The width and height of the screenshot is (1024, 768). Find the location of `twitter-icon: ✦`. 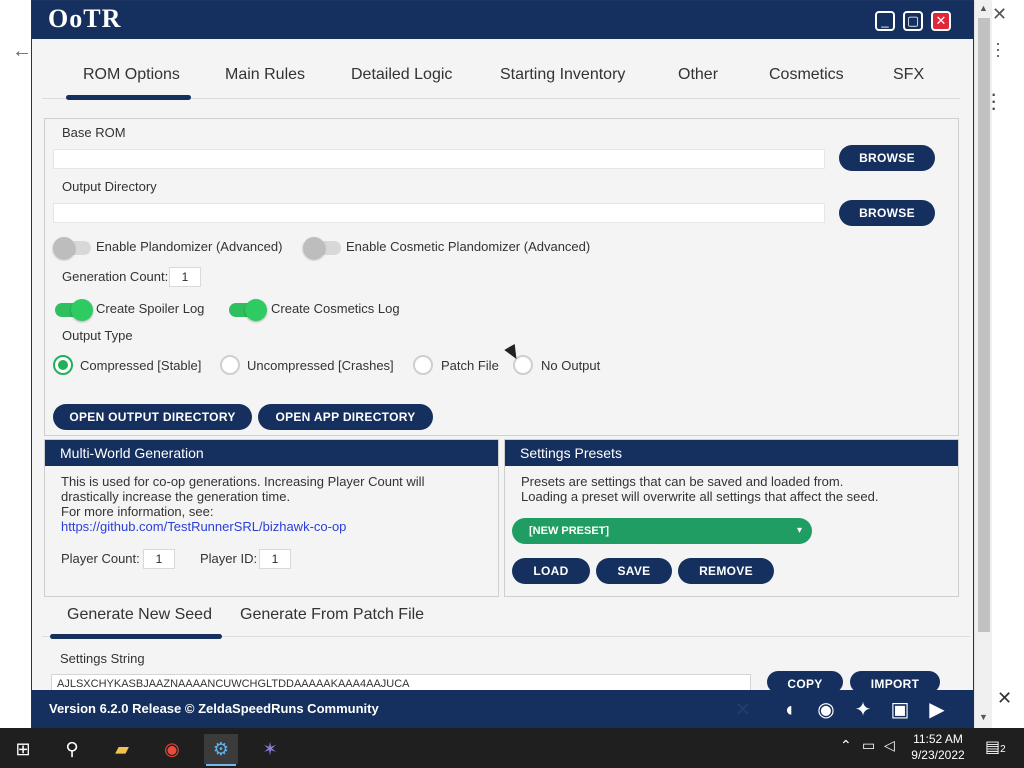

twitter-icon: ✦ is located at coordinates (863, 710).